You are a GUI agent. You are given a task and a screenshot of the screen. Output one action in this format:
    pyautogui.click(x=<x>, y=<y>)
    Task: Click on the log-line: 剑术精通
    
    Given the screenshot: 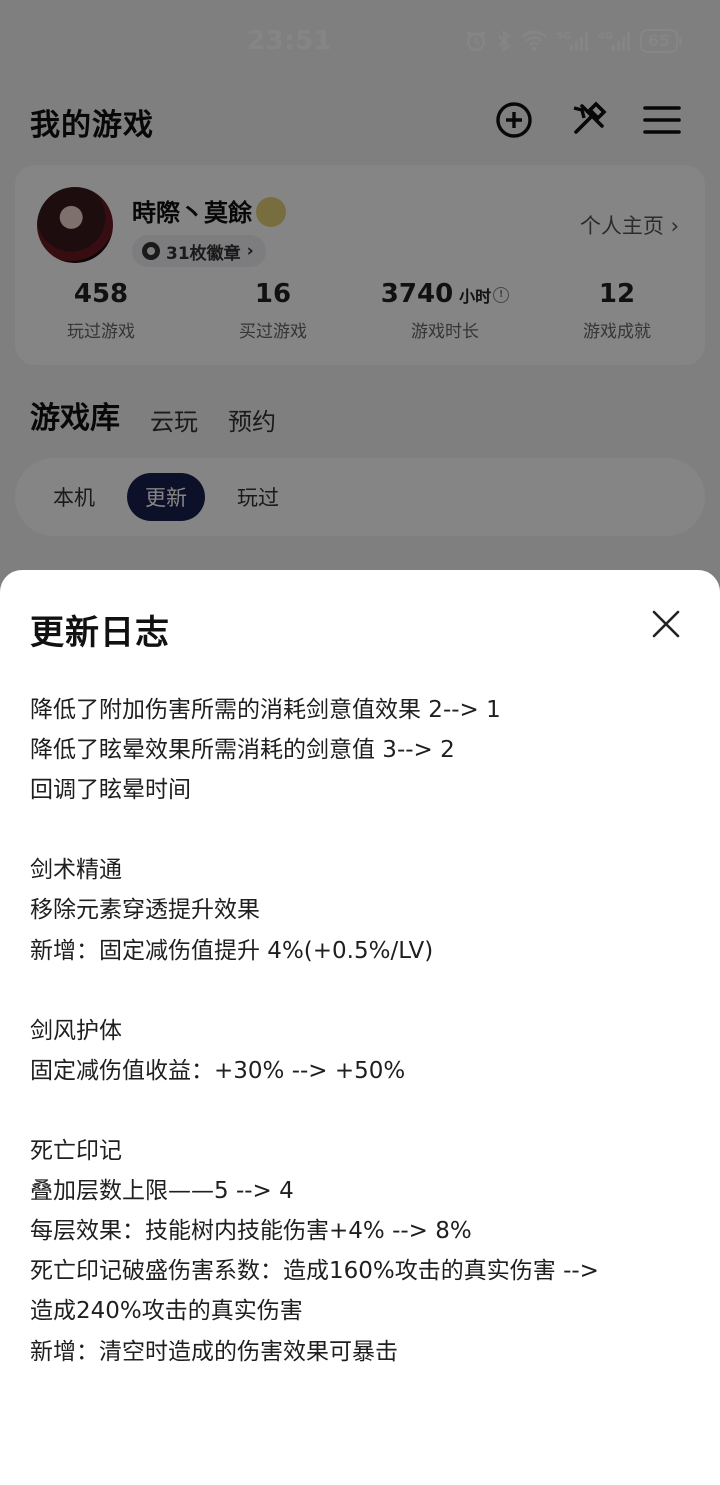 What is the action you would take?
    pyautogui.click(x=76, y=870)
    